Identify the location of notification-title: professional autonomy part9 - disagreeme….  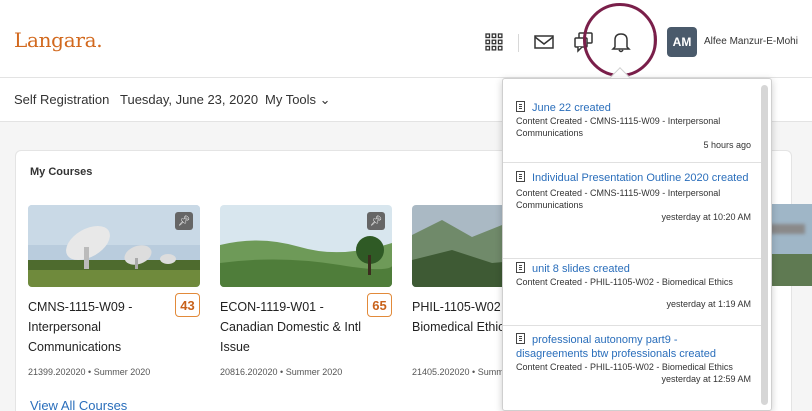
(633, 347).